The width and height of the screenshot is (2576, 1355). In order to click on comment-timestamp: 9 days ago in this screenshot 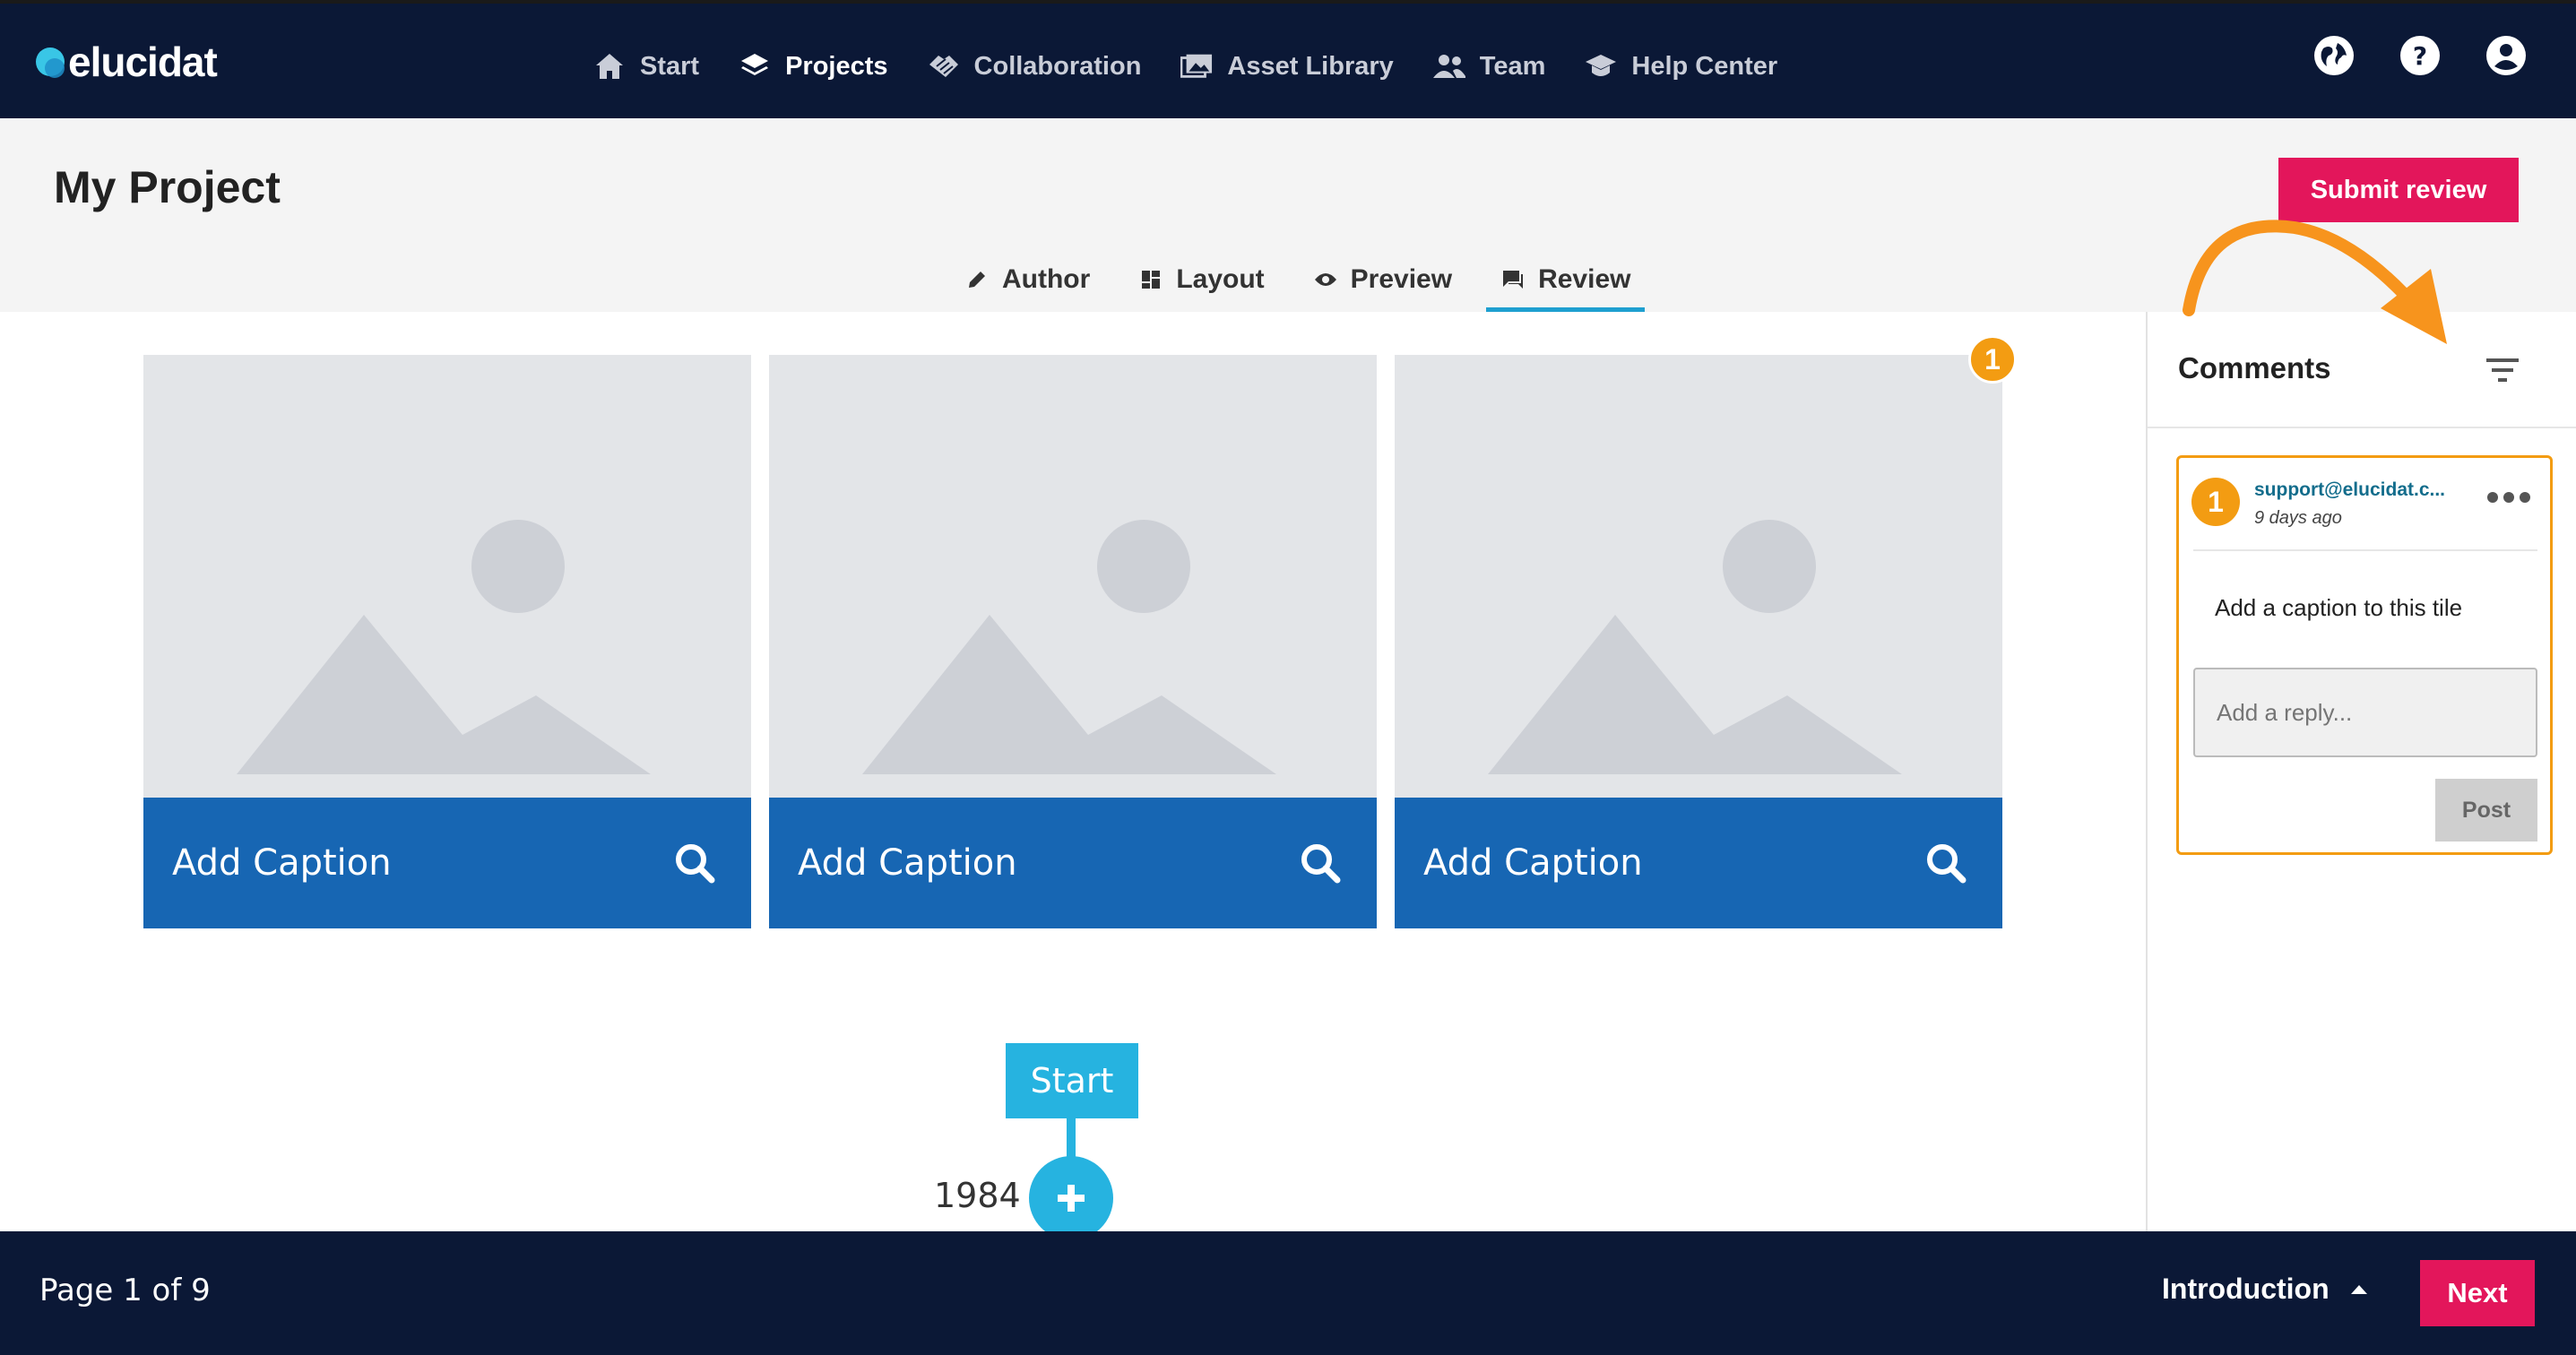, I will do `click(2298, 518)`.